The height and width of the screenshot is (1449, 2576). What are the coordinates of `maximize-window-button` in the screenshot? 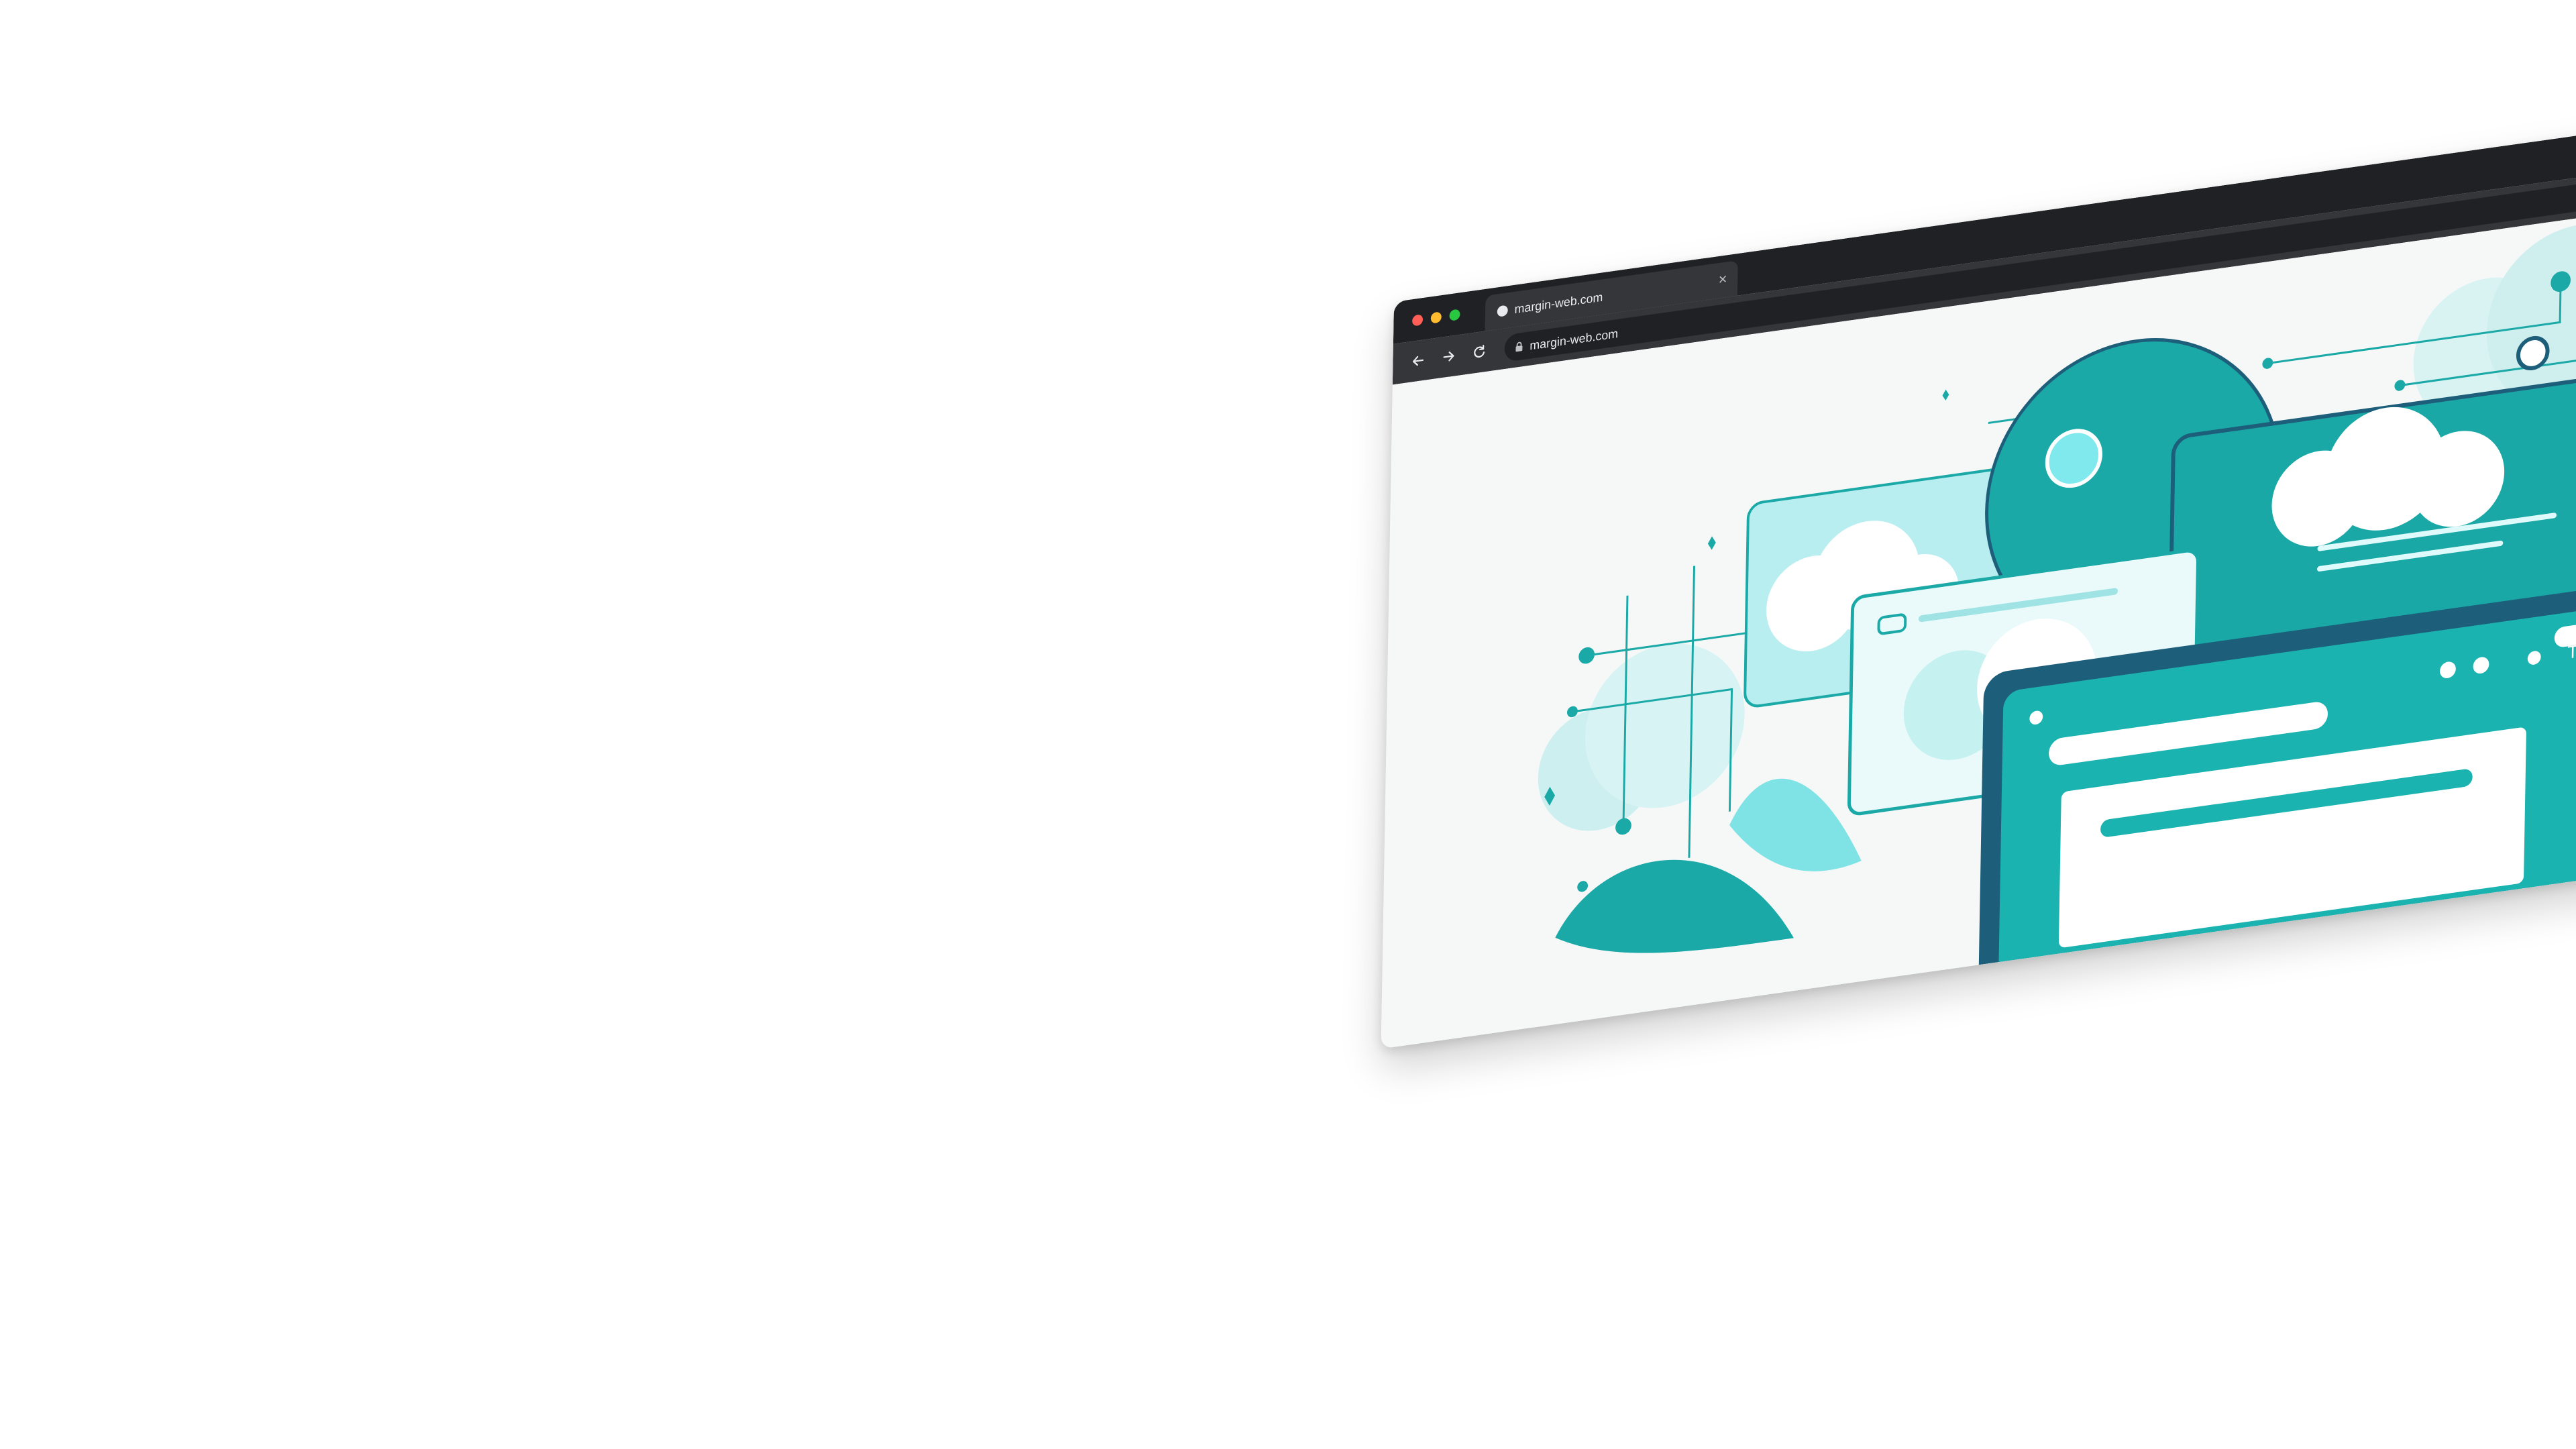 It's located at (1454, 315).